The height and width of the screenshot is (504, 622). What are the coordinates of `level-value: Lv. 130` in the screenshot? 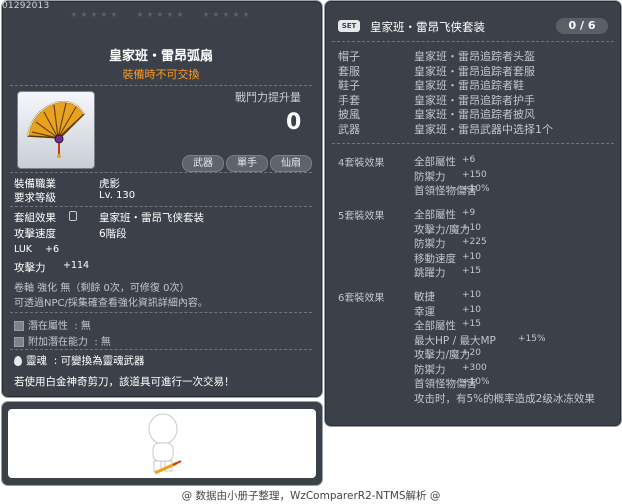 It's located at (117, 195).